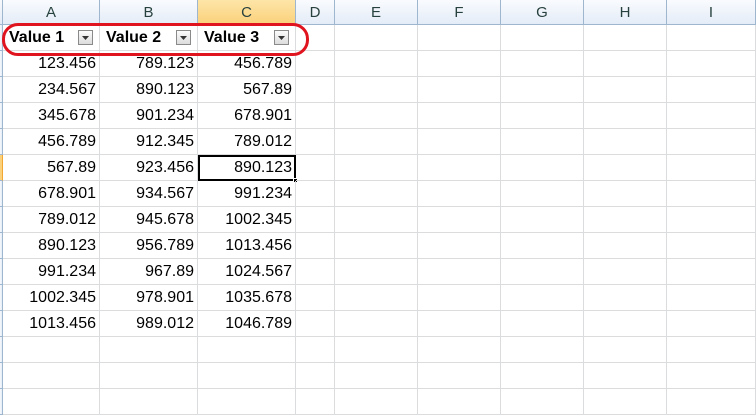 This screenshot has width=756, height=417. I want to click on cell-g8, so click(542, 220).